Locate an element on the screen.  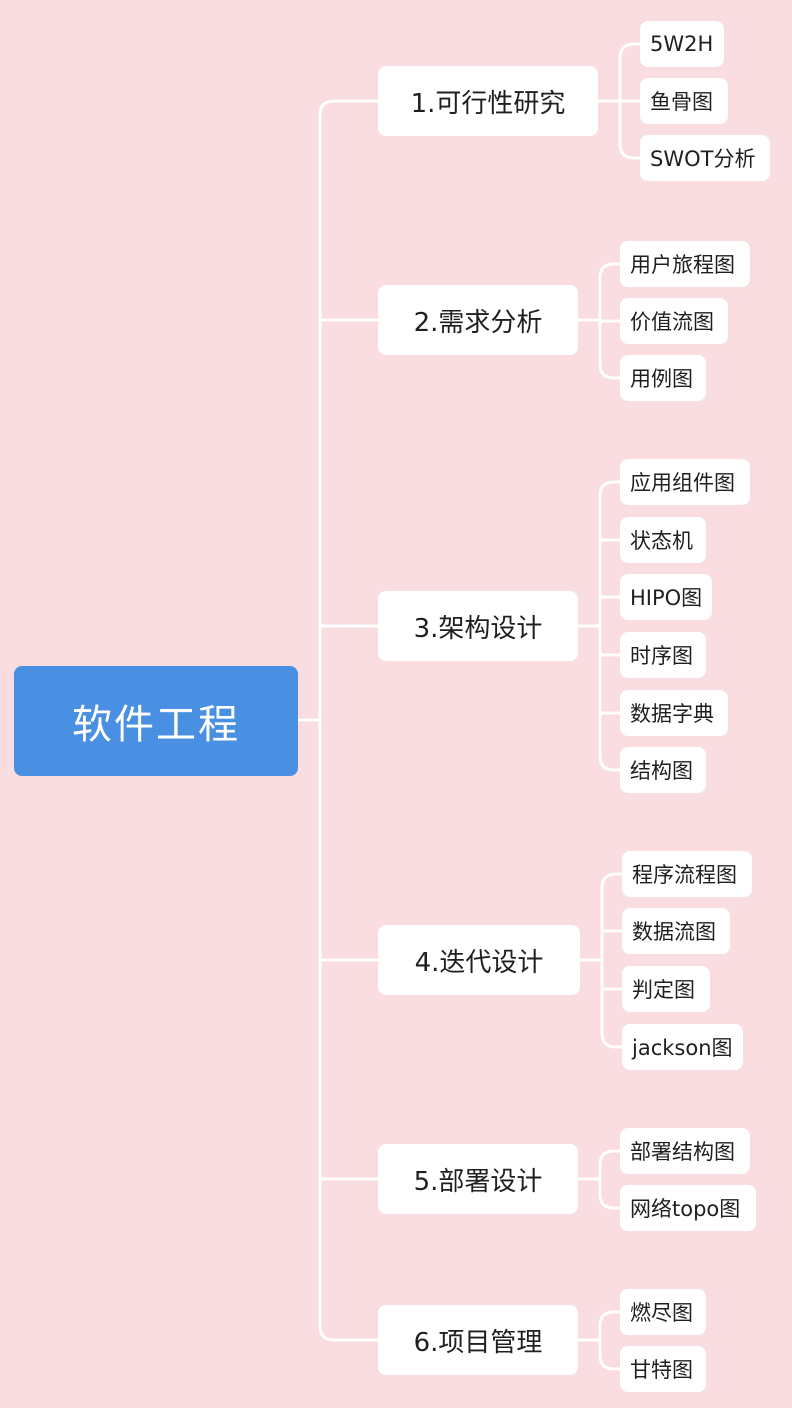
leaf-node: SWOT分析 is located at coordinates (705, 158).